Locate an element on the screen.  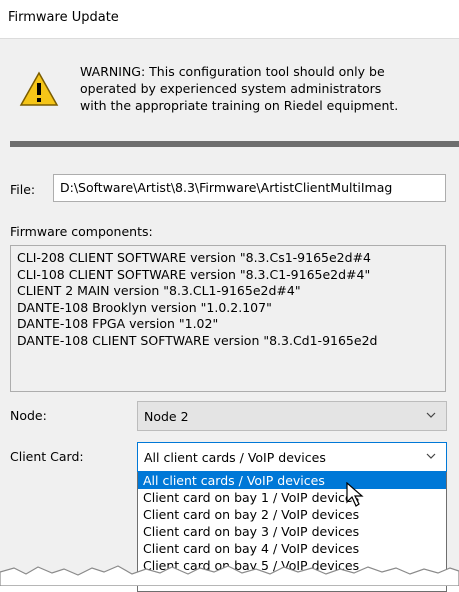
dropdown-option: Client card on bay 4 / VoIP devices is located at coordinates (292, 548).